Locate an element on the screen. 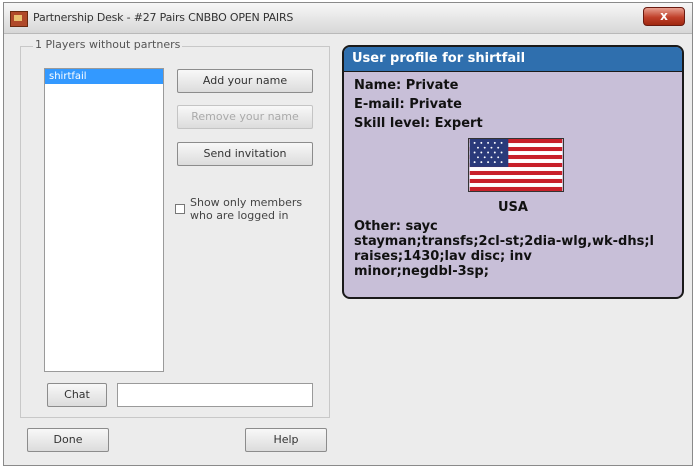 The image size is (695, 468). add-your-name-button: Add your name is located at coordinates (245, 81).